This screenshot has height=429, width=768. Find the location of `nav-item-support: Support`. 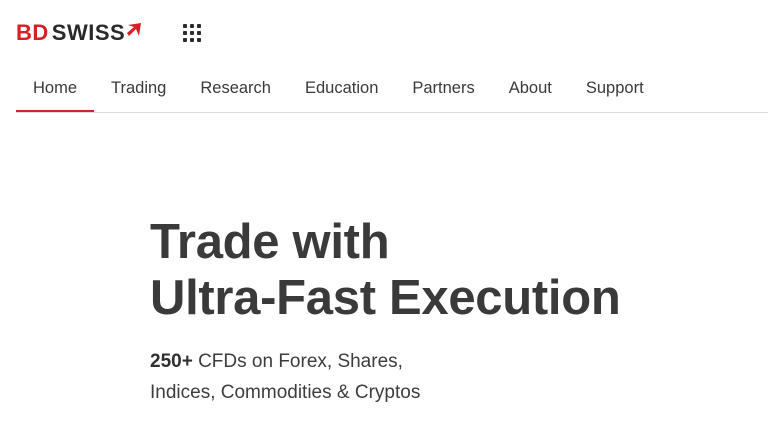

nav-item-support: Support is located at coordinates (615, 89).